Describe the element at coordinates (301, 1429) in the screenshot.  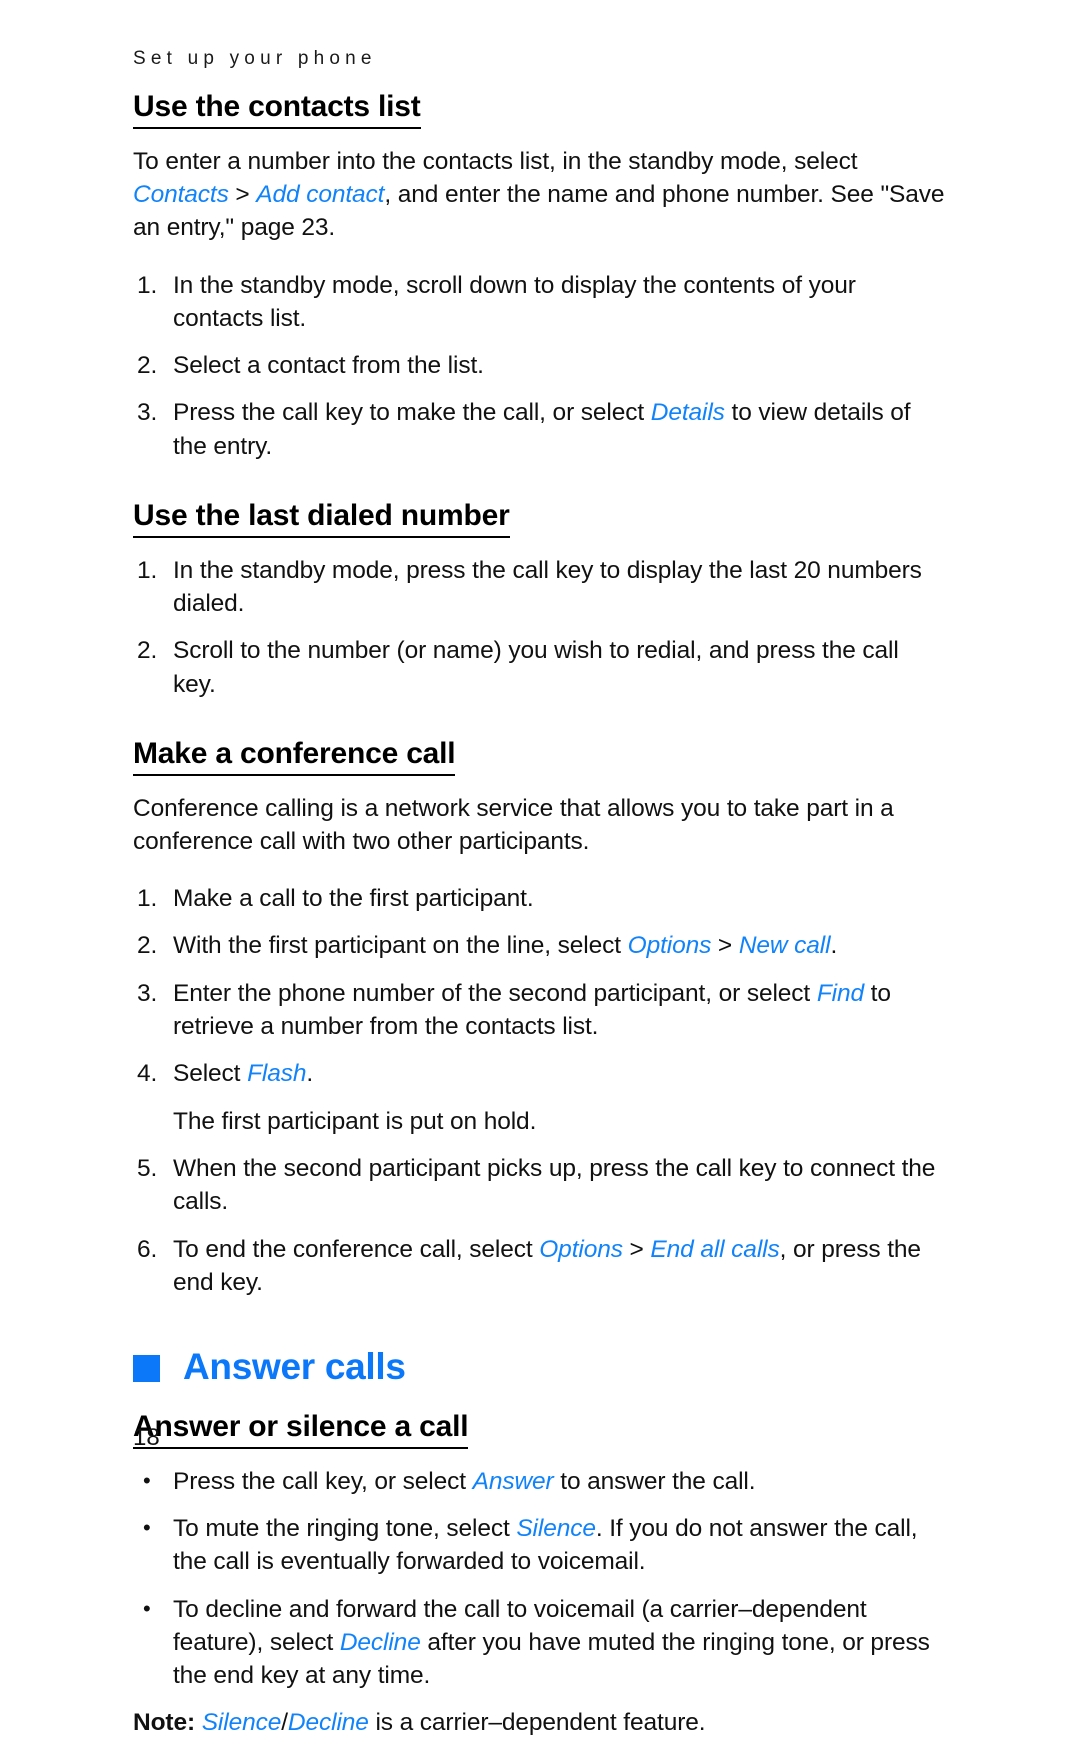
I see `section-heading-answer-or-silence-a-call: Answer or silence a call` at that location.